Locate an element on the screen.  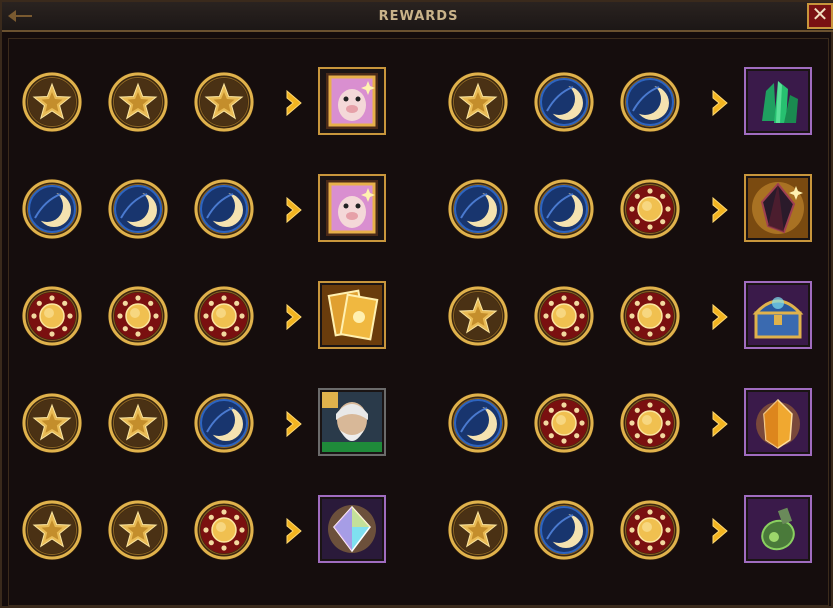
treasure-chest-reward-icon is located at coordinates (778, 315).